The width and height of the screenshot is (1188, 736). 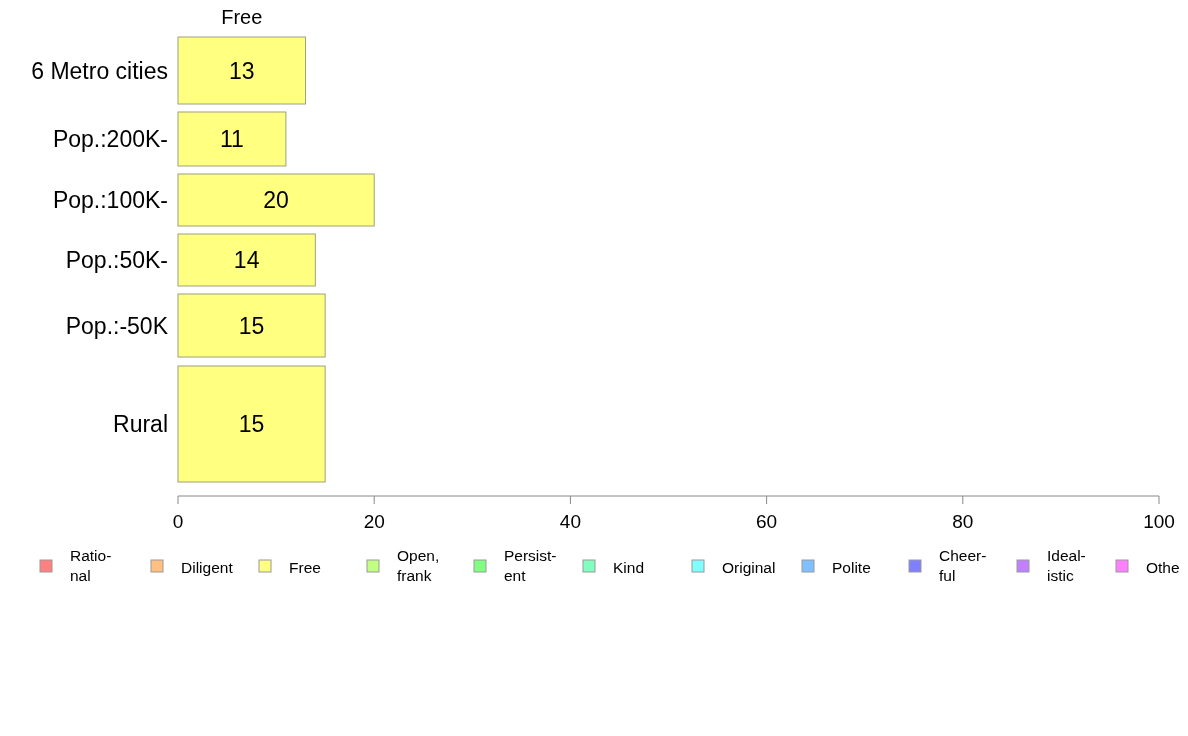 What do you see at coordinates (116, 325) in the screenshot?
I see `category-label: Pop.:-50K` at bounding box center [116, 325].